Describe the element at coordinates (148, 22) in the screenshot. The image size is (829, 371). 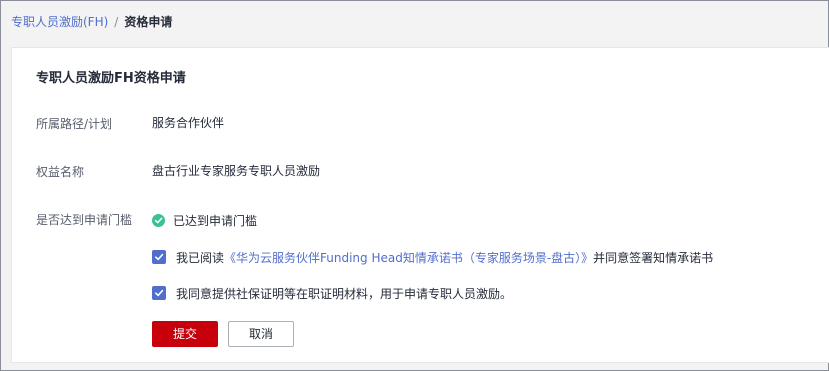
I see `breadcrumb-current: 资格申请` at that location.